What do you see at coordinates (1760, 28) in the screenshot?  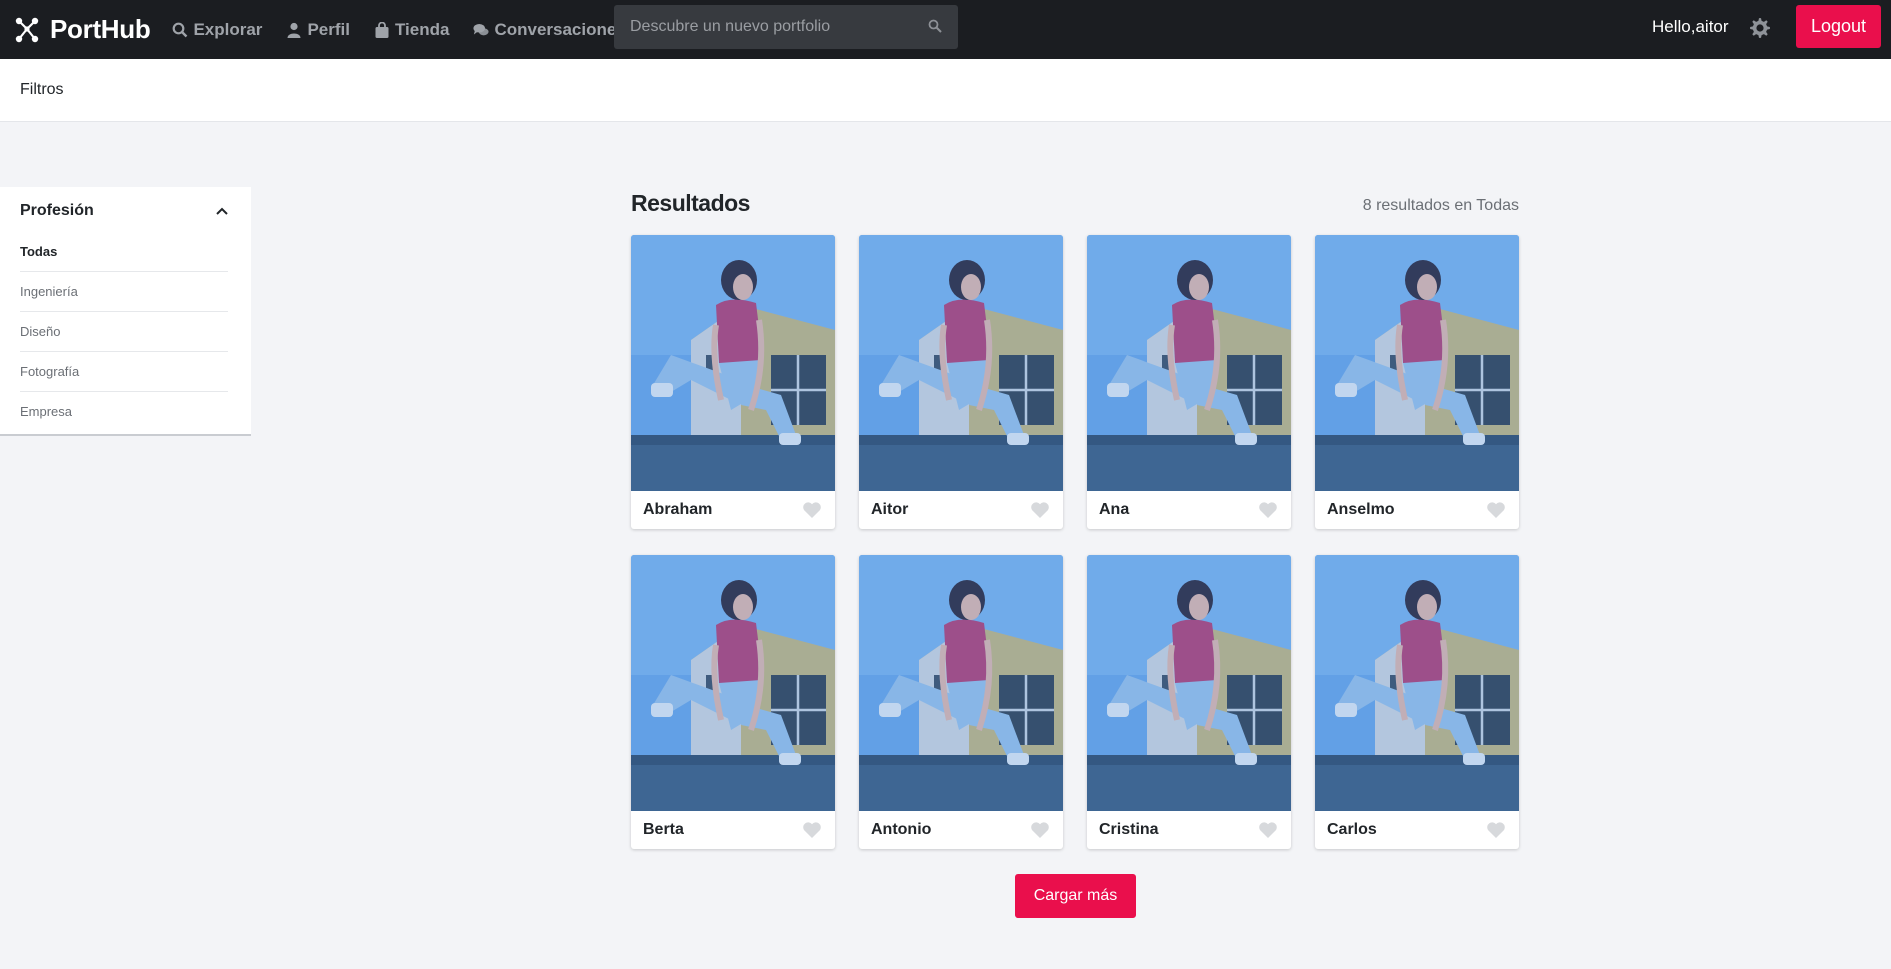 I see `gear-icon` at bounding box center [1760, 28].